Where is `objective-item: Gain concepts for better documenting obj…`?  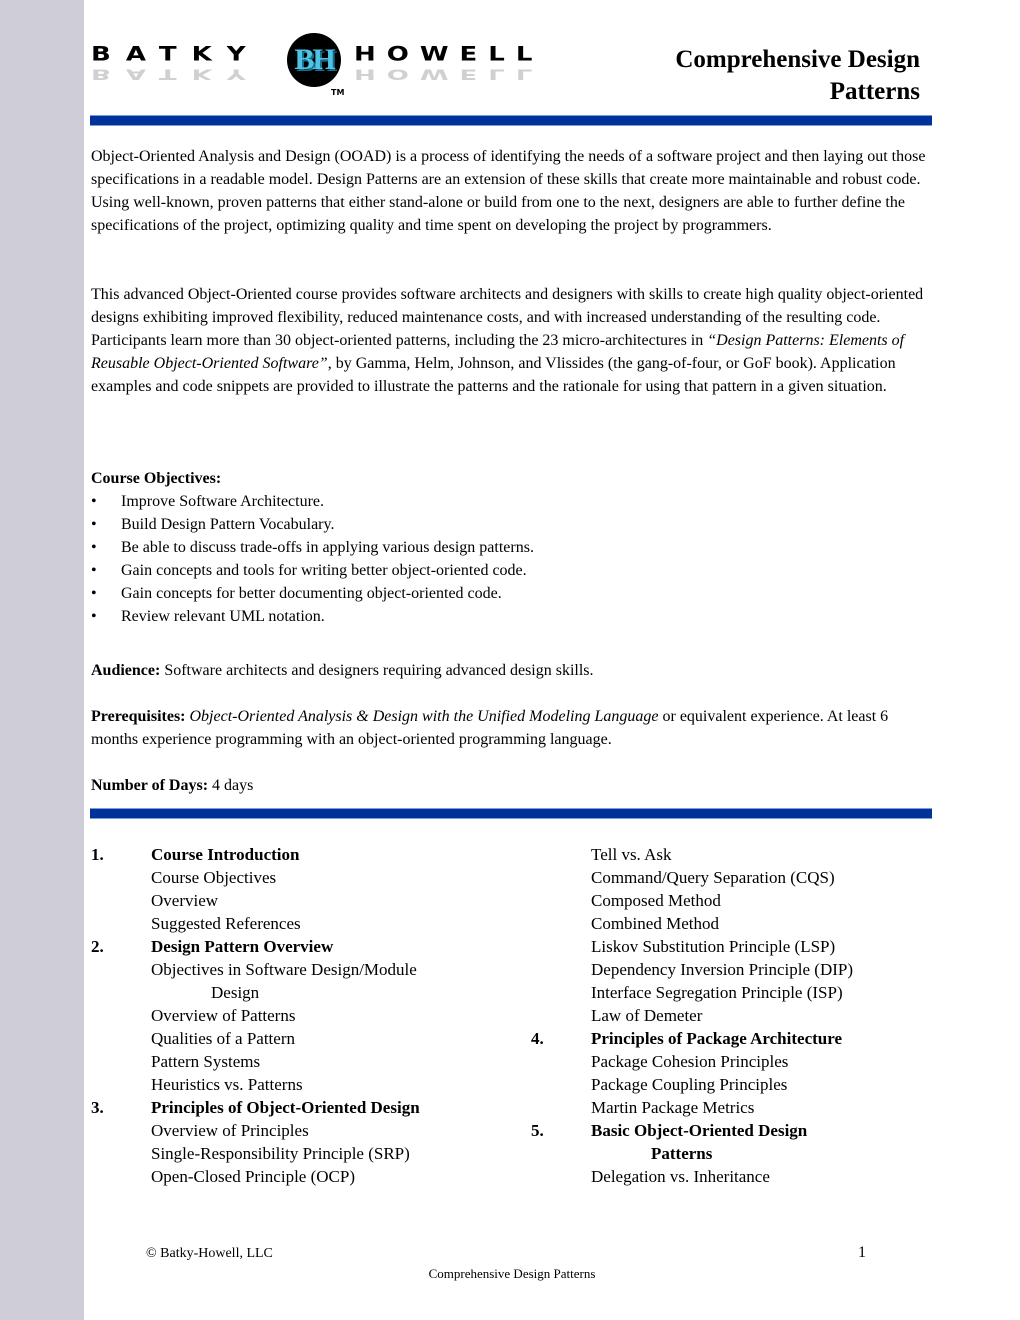
objective-item: Gain concepts for better documenting obj… is located at coordinates (512, 593).